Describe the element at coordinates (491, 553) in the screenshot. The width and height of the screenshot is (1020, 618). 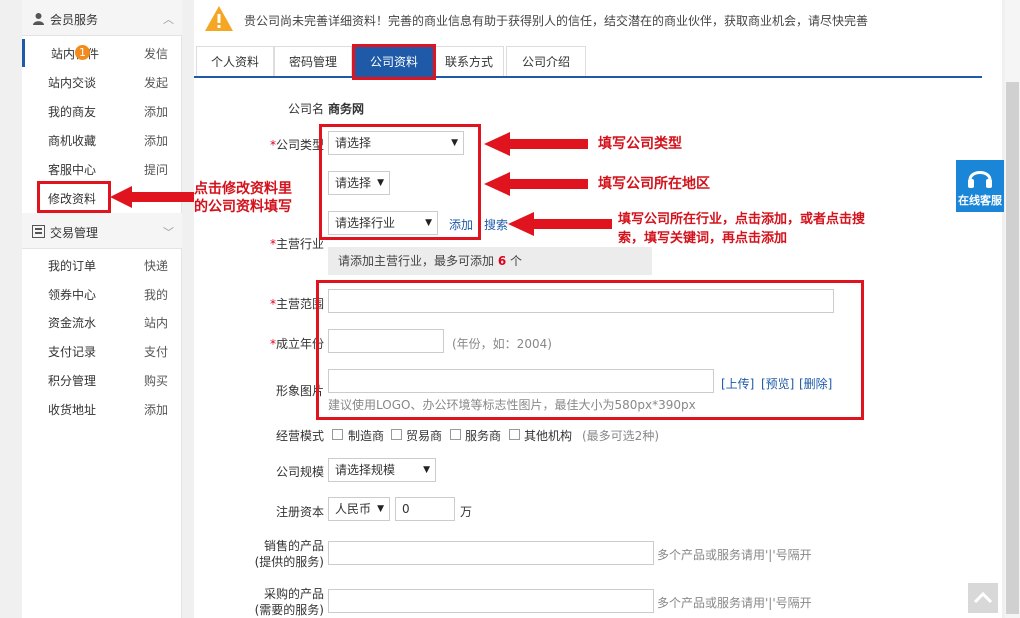
I see `sell-products-input` at that location.